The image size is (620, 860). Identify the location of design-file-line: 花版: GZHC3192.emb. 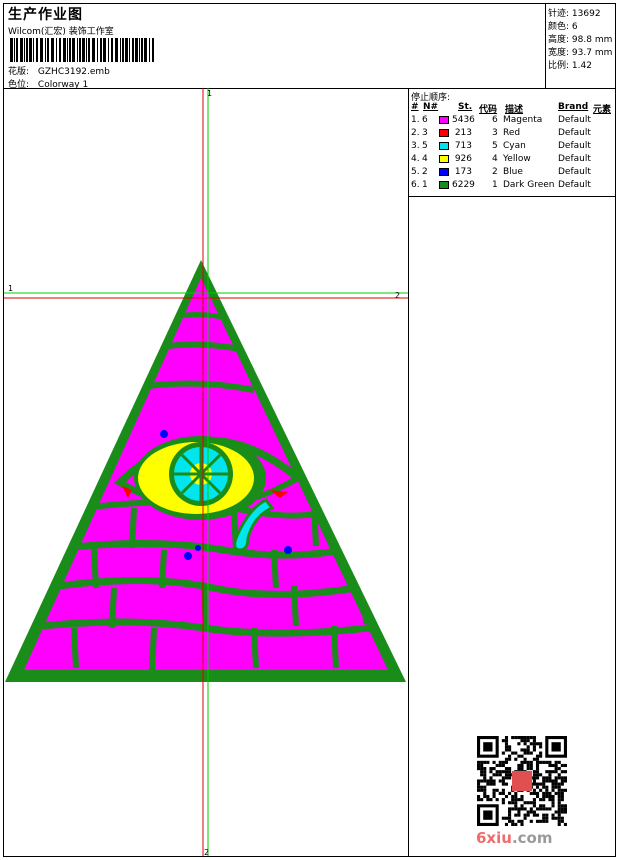
(59, 70).